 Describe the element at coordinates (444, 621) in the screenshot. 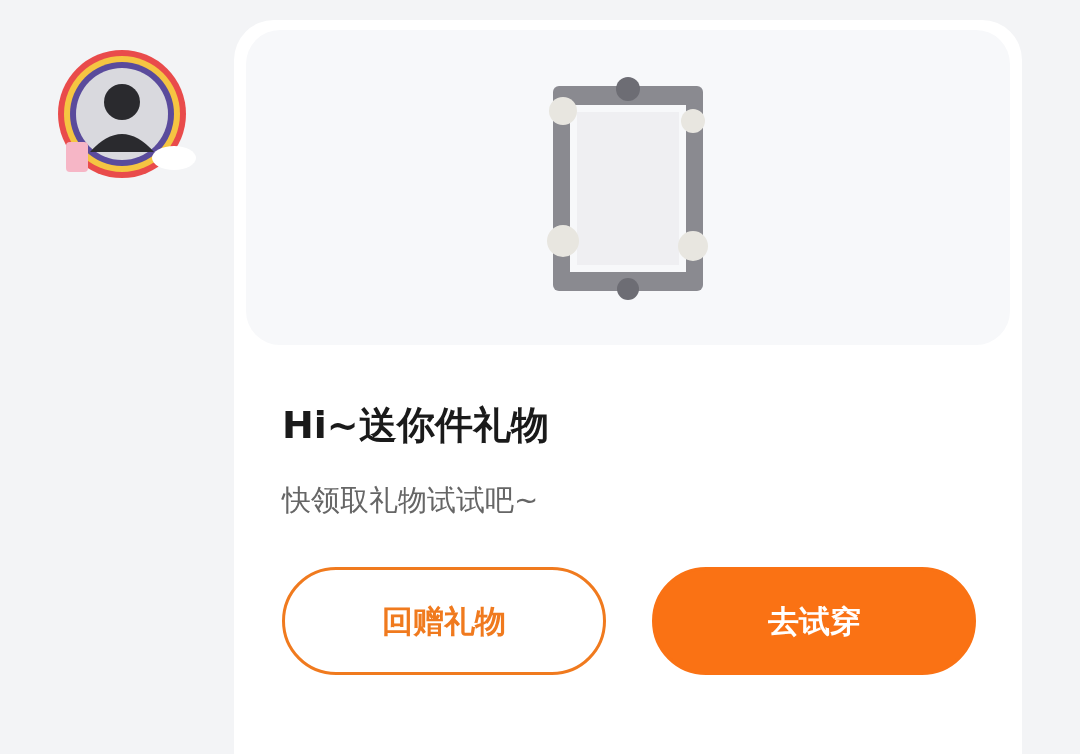

I see `return-gift-button: 回赠礼物` at that location.